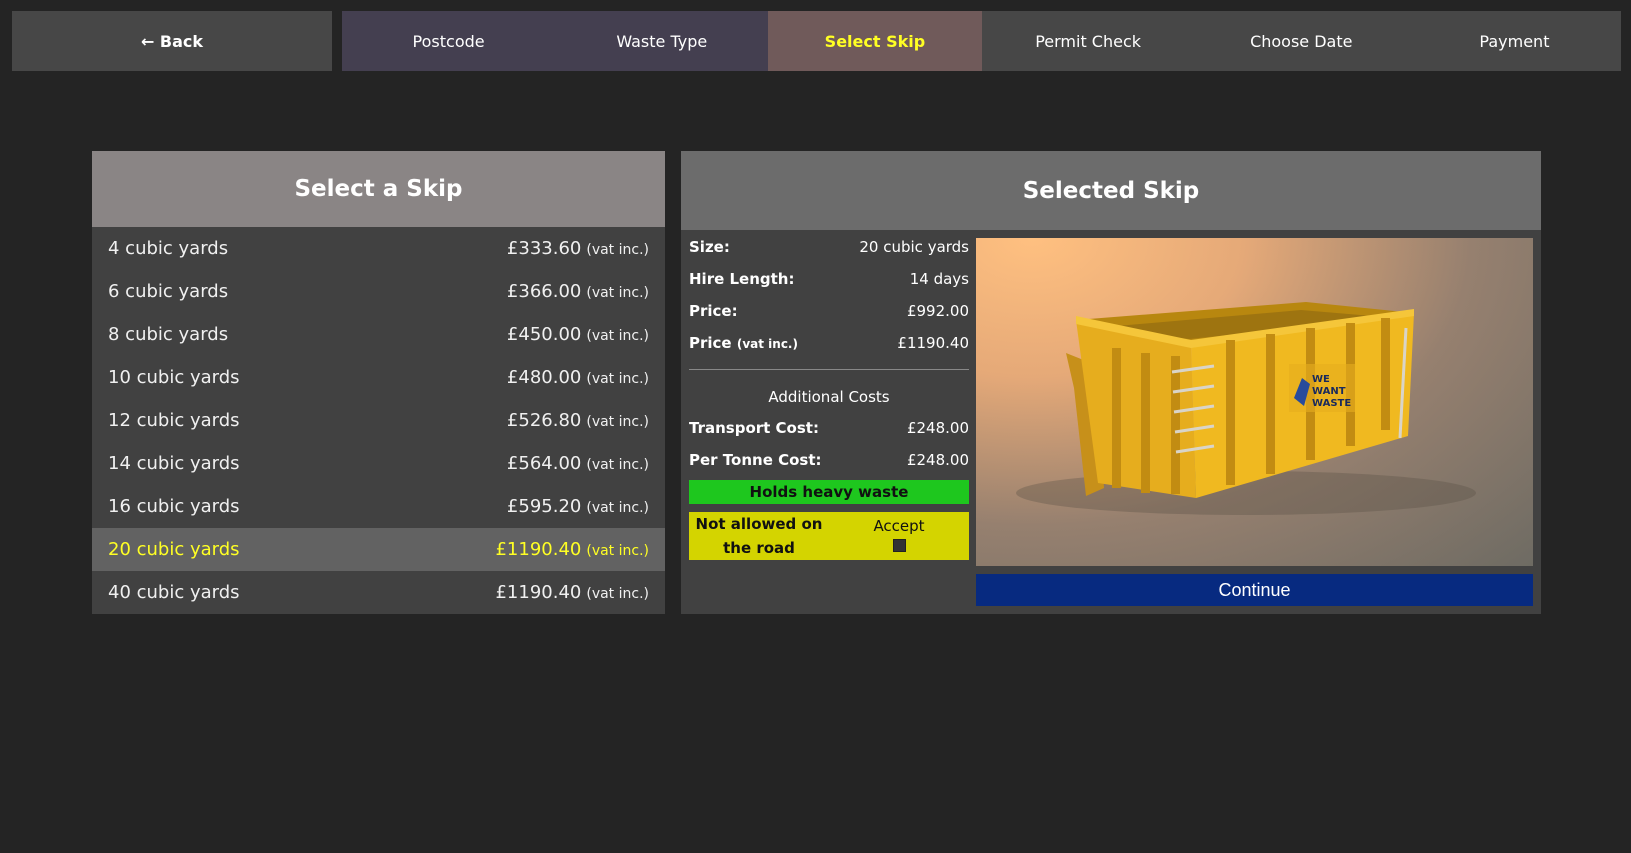 The width and height of the screenshot is (1631, 853). What do you see at coordinates (378, 592) in the screenshot?
I see `skip-row: 40 cubic yards £1190.40 (vat inc.)` at bounding box center [378, 592].